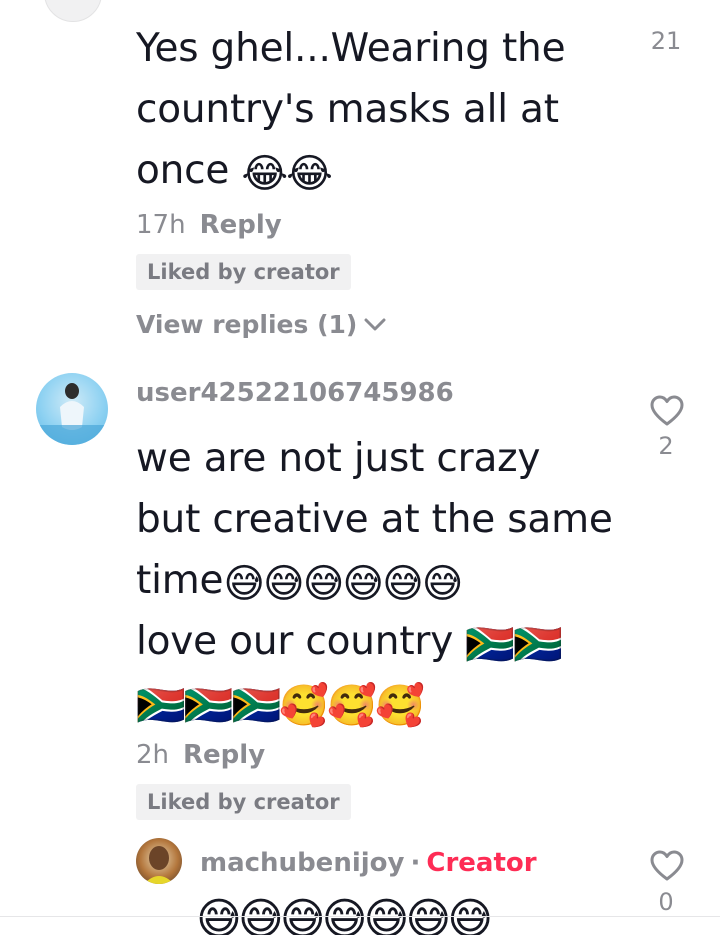 The image size is (720, 935). I want to click on comment-meta: 2h Reply, so click(200, 755).